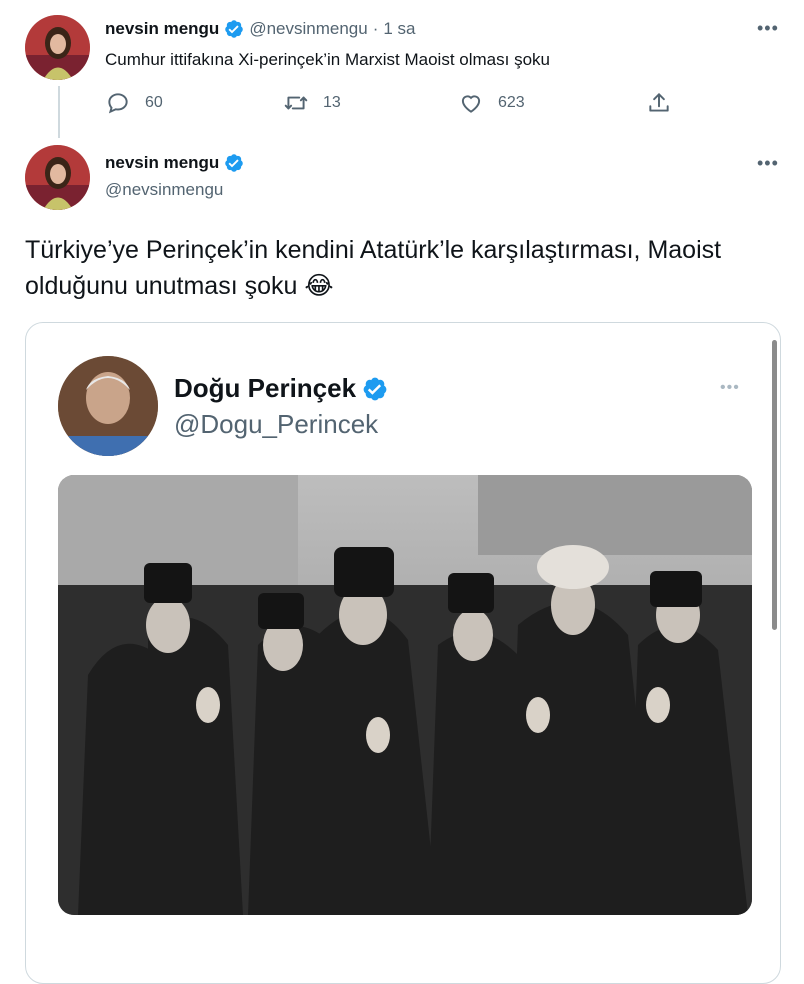  What do you see at coordinates (312, 103) in the screenshot?
I see `retweet-button: 13` at bounding box center [312, 103].